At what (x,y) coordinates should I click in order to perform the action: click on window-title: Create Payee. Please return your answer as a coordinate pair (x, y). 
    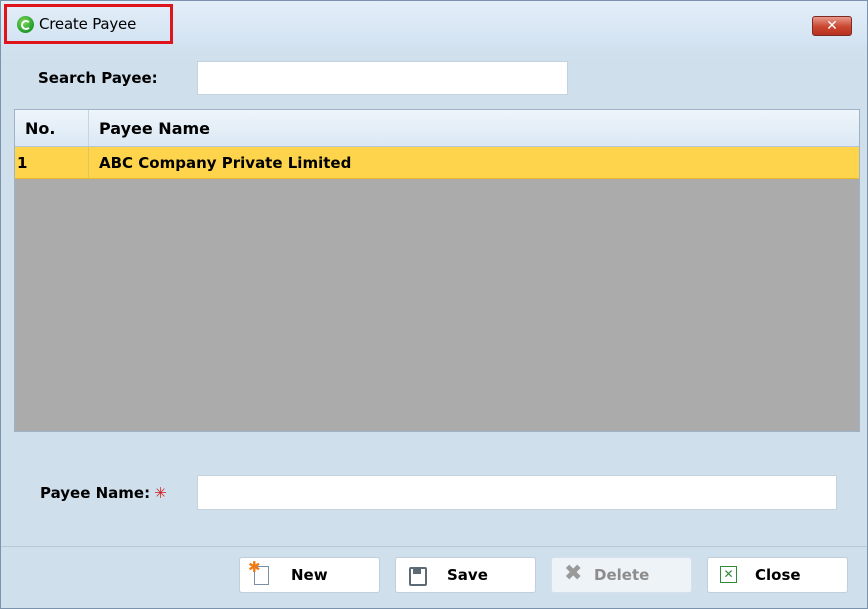
    Looking at the image, I should click on (88, 24).